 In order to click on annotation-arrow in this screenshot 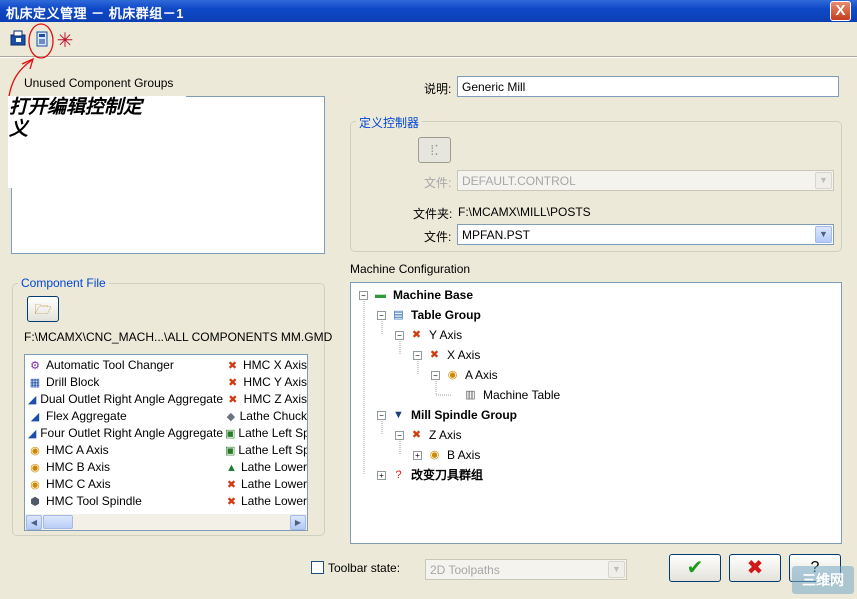, I will do `click(31, 60)`.